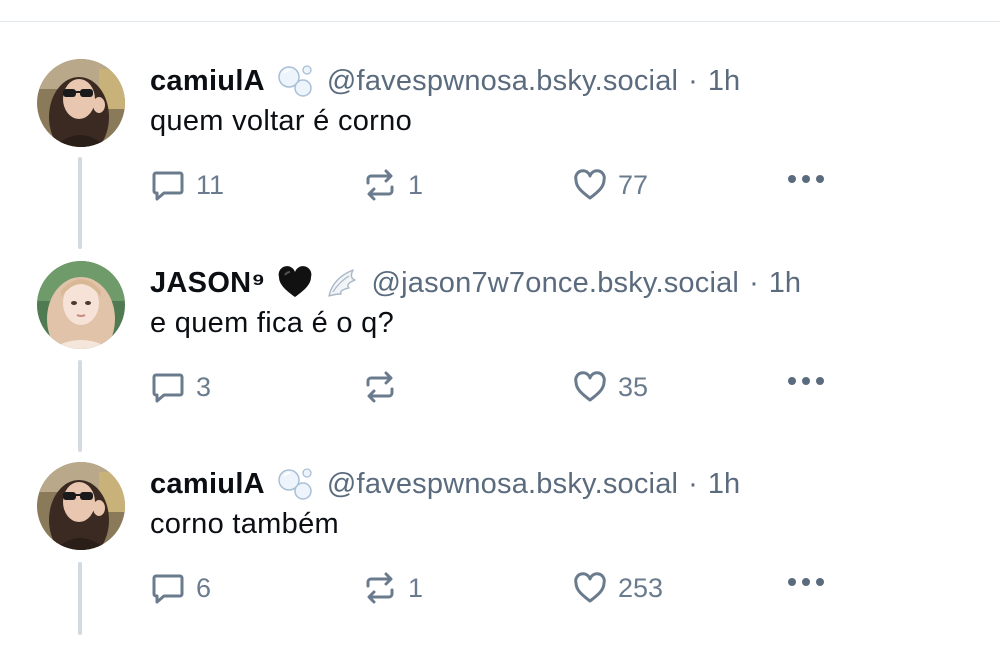 Image resolution: width=1000 pixels, height=662 pixels. What do you see at coordinates (490, 590) in the screenshot?
I see `post-actions: 6 1 253` at bounding box center [490, 590].